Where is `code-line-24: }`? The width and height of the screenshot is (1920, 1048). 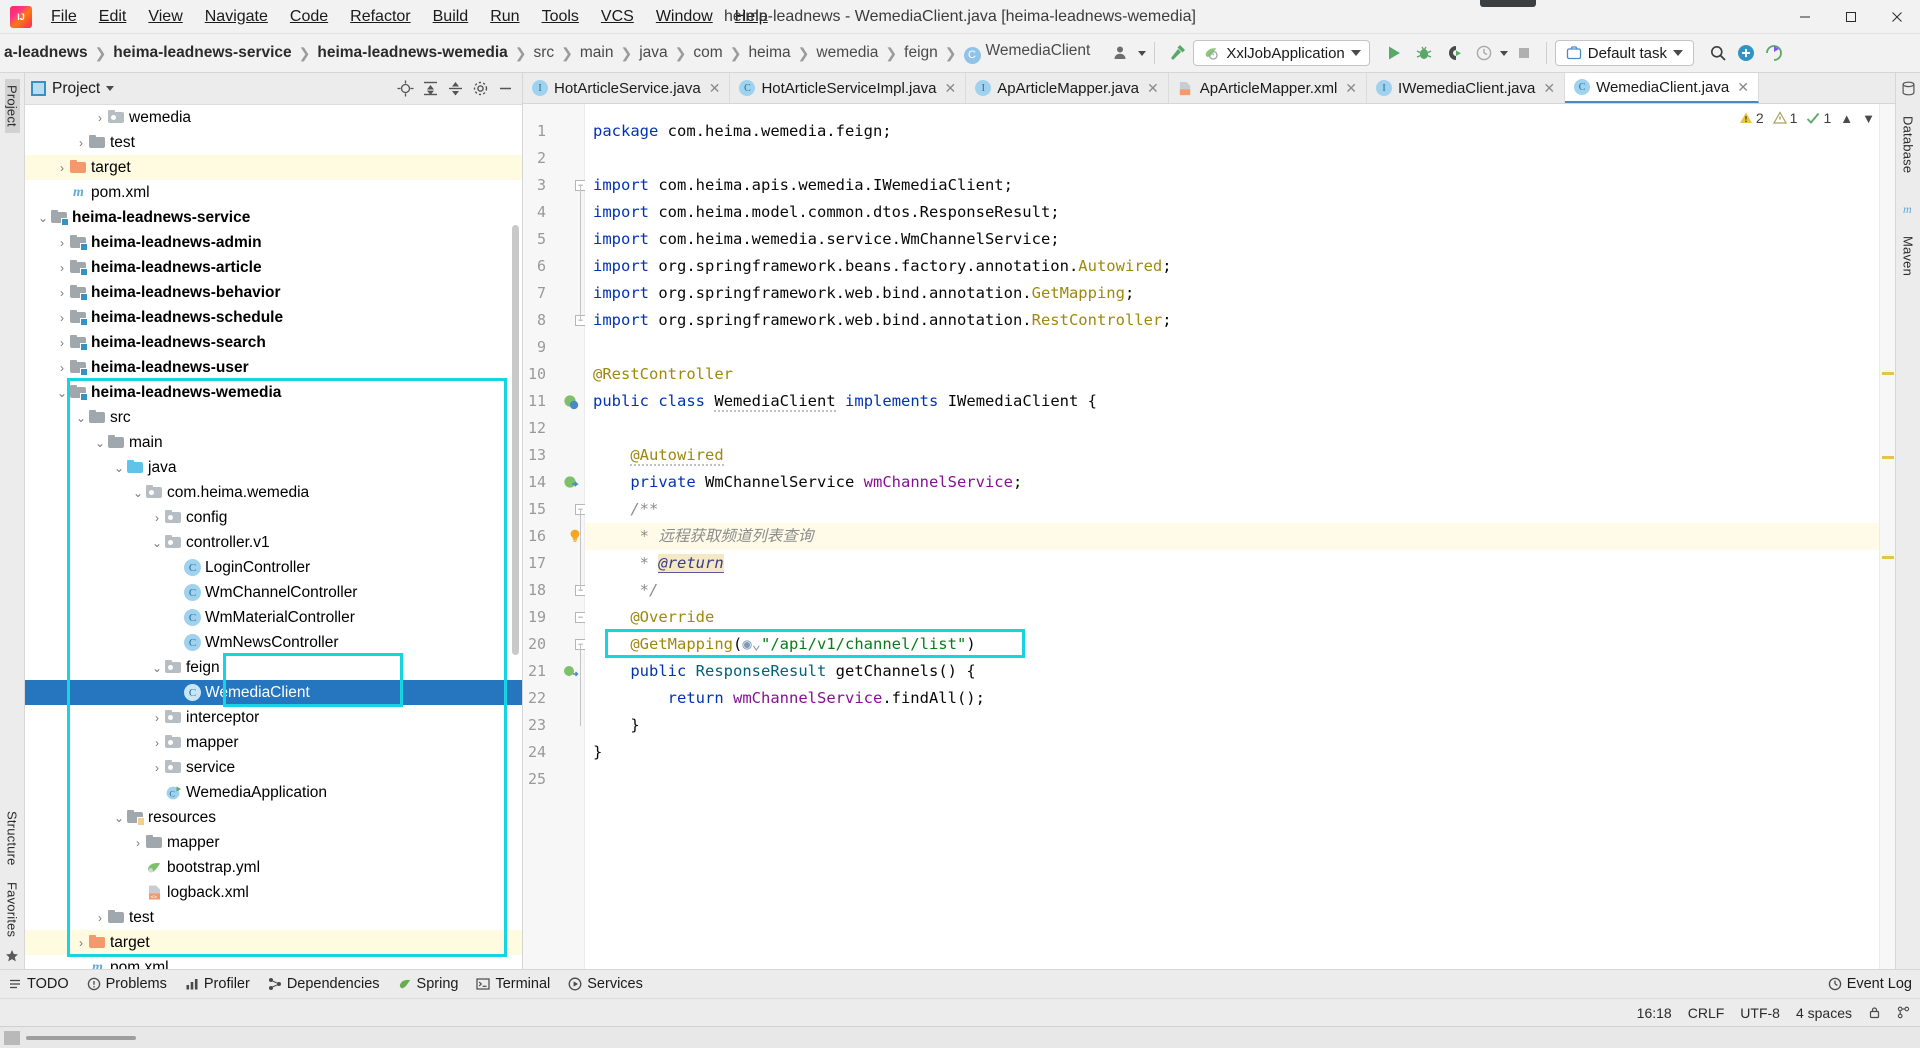
code-line-24: } is located at coordinates (597, 752).